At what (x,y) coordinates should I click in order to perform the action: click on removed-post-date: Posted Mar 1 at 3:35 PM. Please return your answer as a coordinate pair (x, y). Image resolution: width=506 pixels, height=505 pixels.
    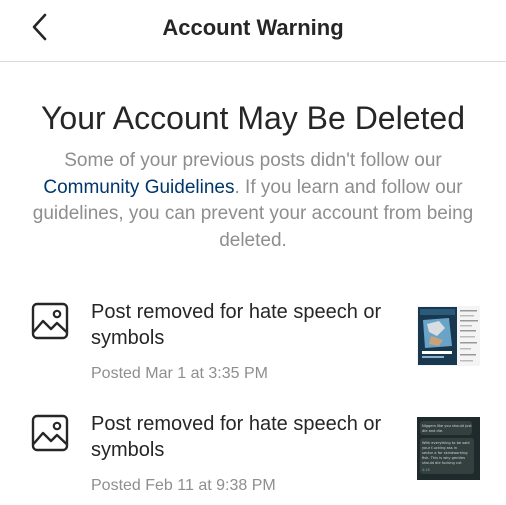
    Looking at the image, I should click on (179, 373).